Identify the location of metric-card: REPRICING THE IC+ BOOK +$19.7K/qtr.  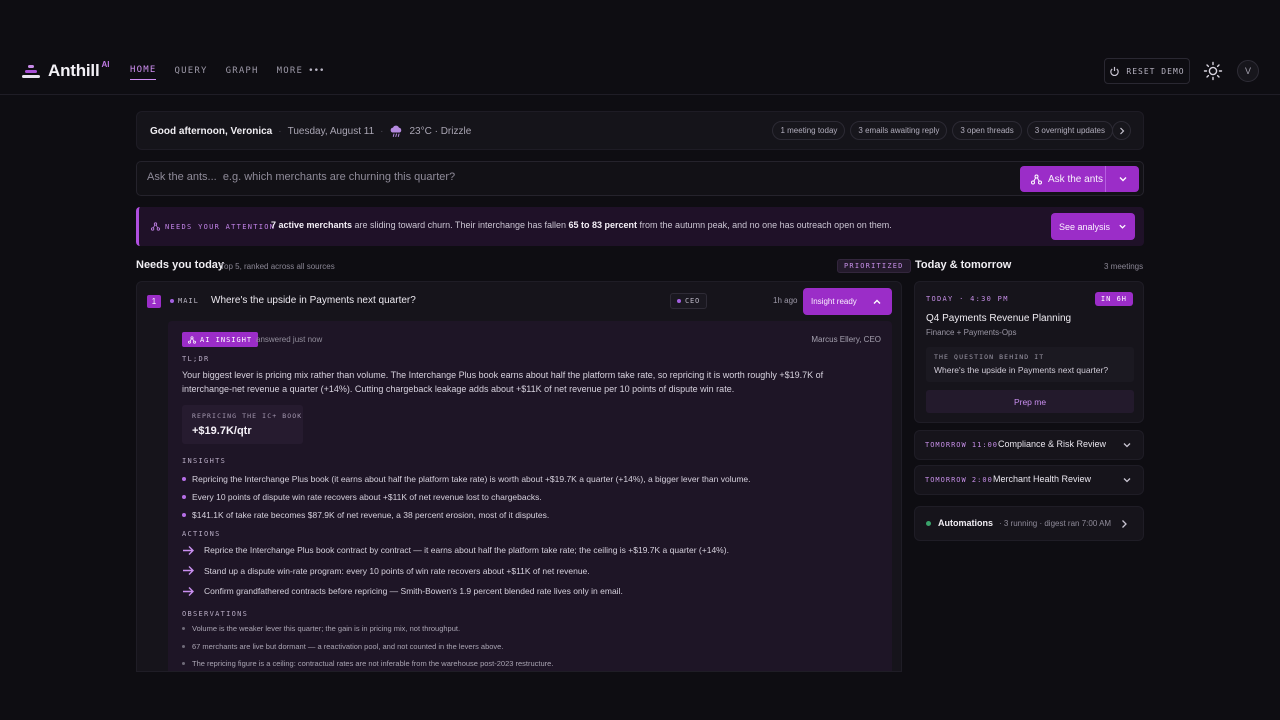
(242, 424).